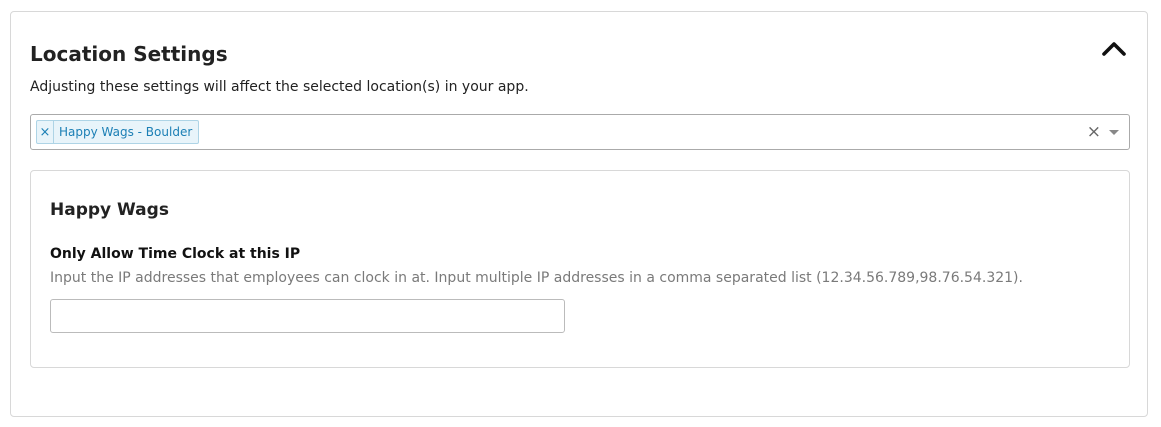 The width and height of the screenshot is (1161, 427). Describe the element at coordinates (580, 132) in the screenshot. I see `location-multiselect: × Happy Wags - Boulder ×` at that location.